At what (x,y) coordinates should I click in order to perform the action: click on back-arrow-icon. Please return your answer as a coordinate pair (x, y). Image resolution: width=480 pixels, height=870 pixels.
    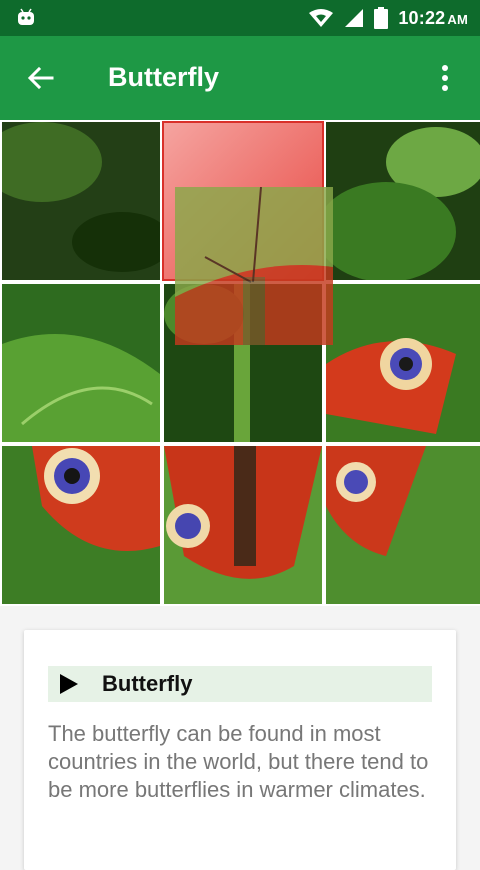
    Looking at the image, I should click on (40, 78).